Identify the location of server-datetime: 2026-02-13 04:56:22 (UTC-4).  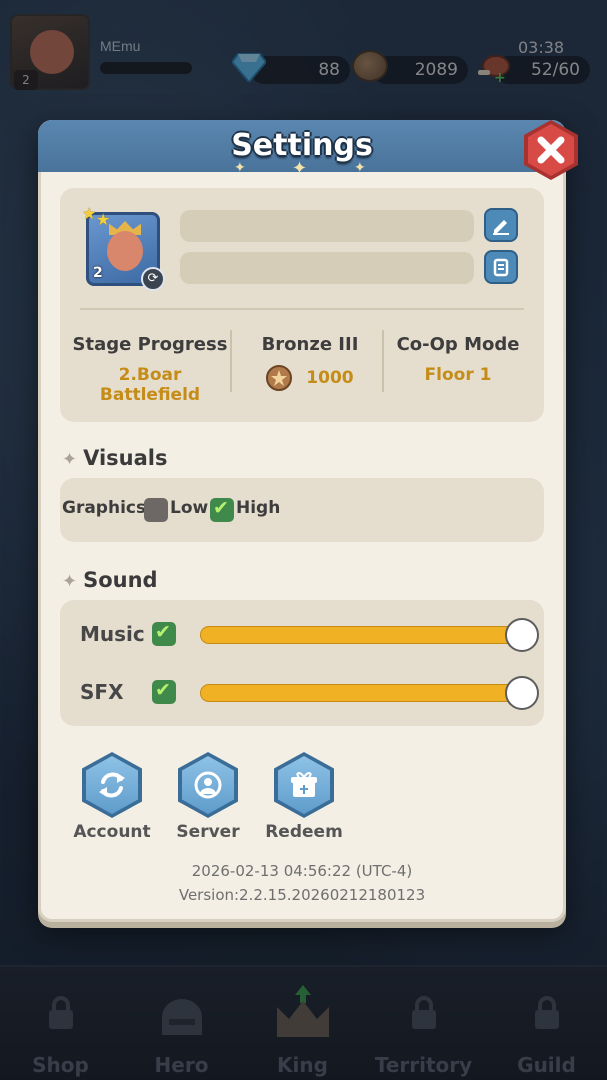
(302, 871).